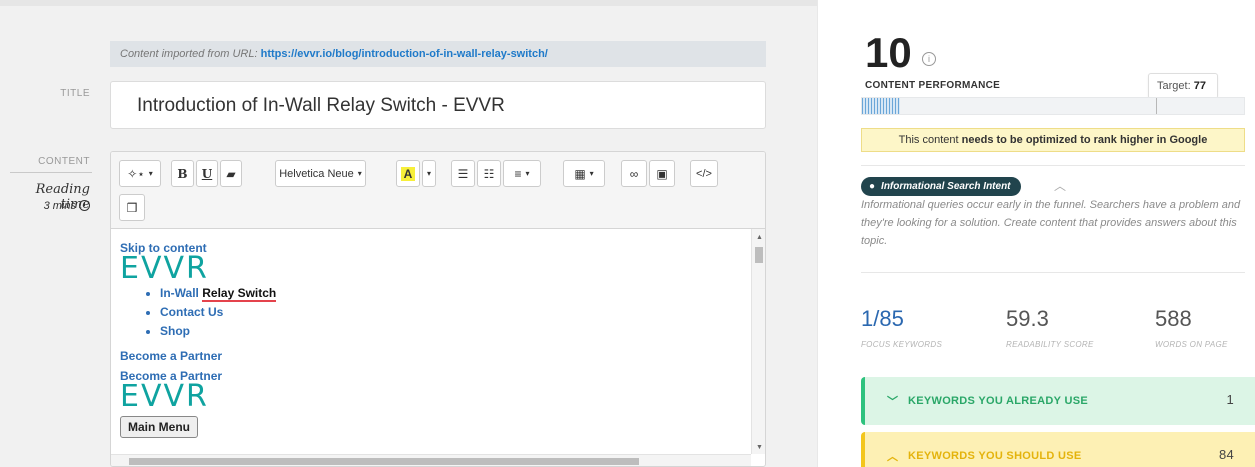  I want to click on metric-value: 1/85, so click(882, 318).